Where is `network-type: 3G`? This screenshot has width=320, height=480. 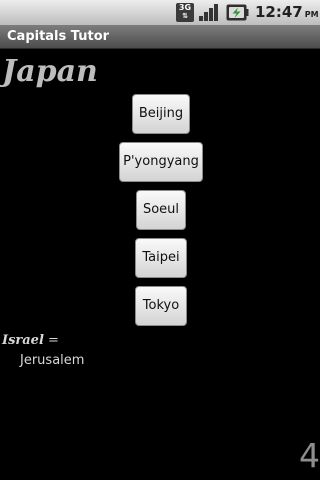
network-type: 3G is located at coordinates (185, 7).